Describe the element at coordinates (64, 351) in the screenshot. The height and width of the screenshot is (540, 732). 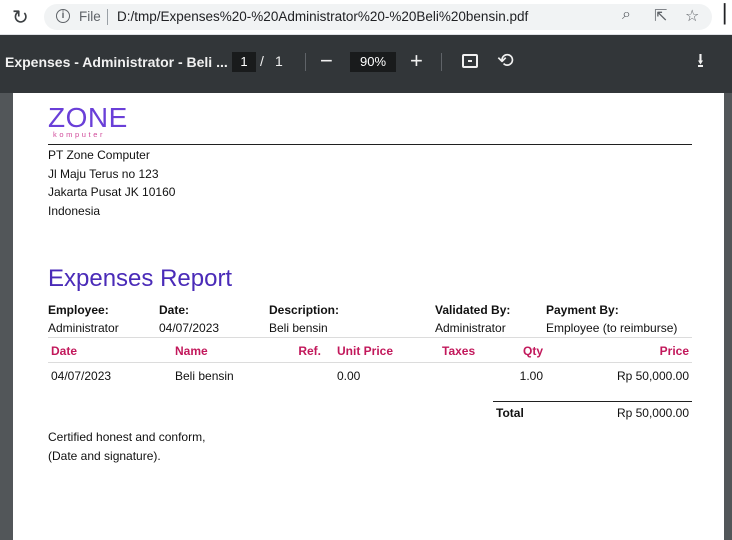
I see `col-header-date: Date` at that location.